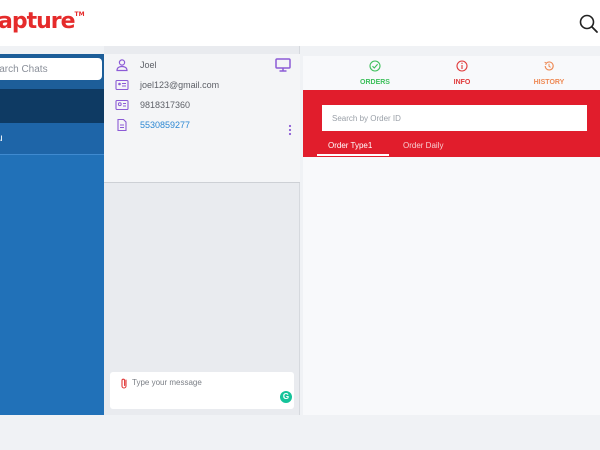  I want to click on tab-orders: ORDERS, so click(375, 75).